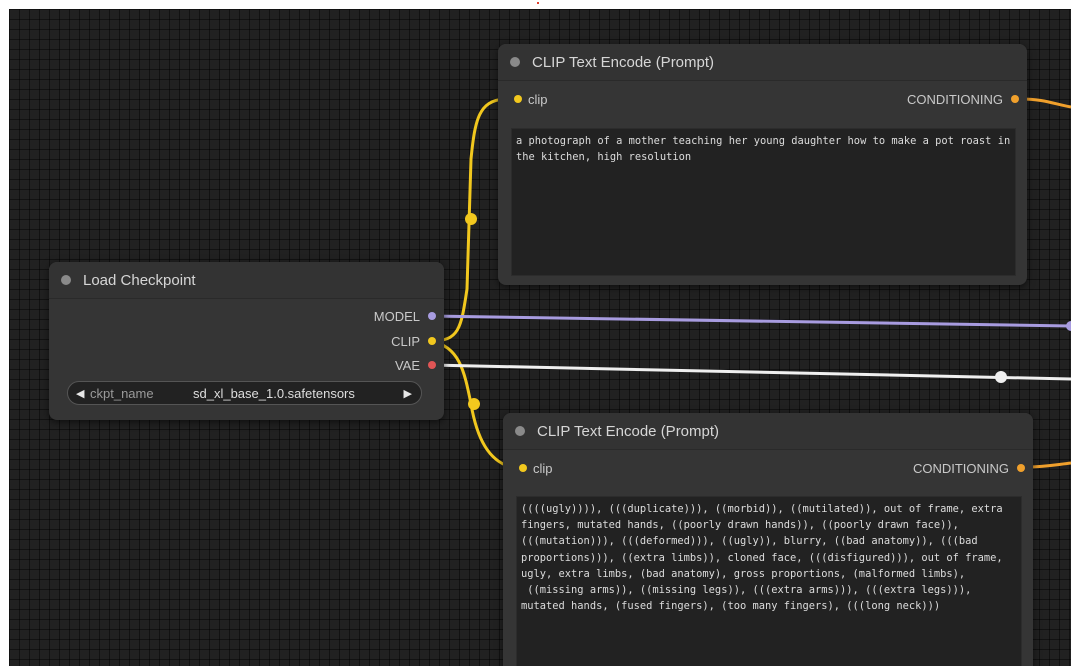  I want to click on clip-output-label: CLIP, so click(405, 341).